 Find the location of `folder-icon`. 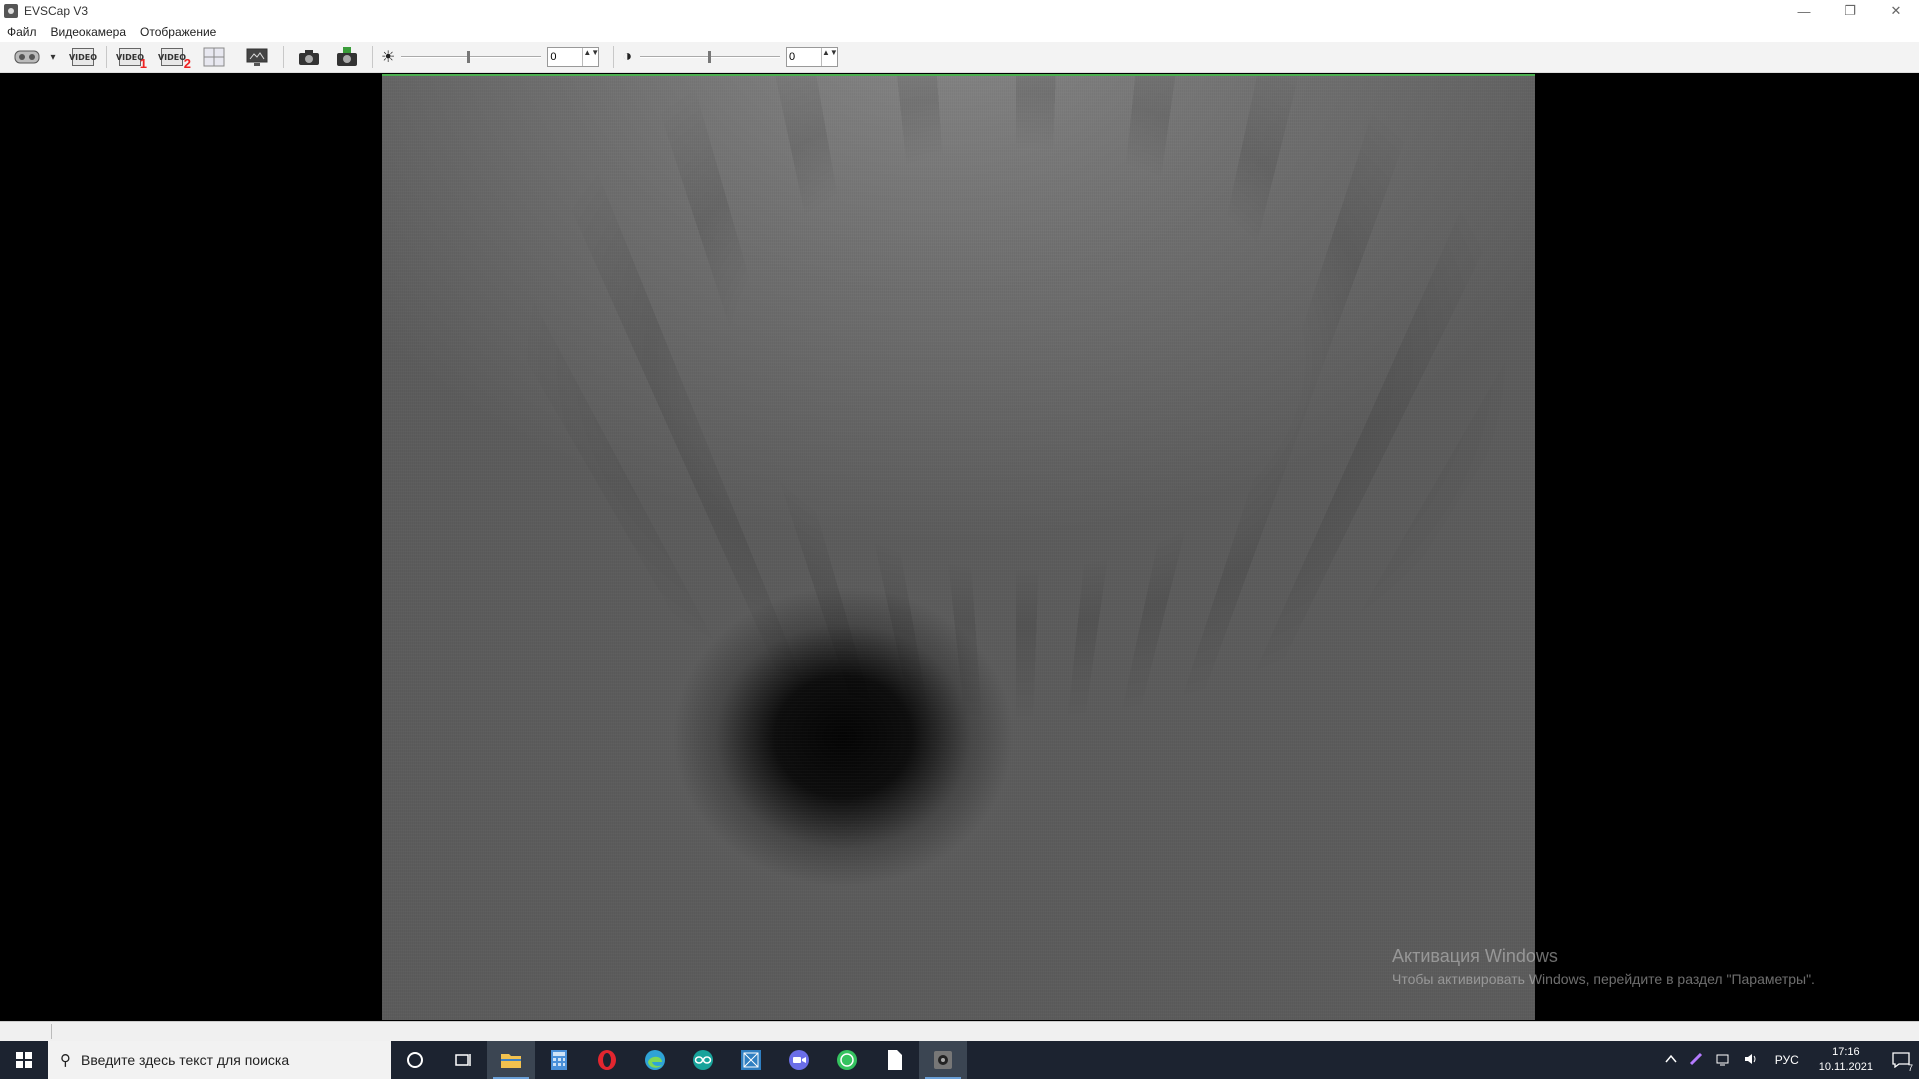

folder-icon is located at coordinates (511, 1061).